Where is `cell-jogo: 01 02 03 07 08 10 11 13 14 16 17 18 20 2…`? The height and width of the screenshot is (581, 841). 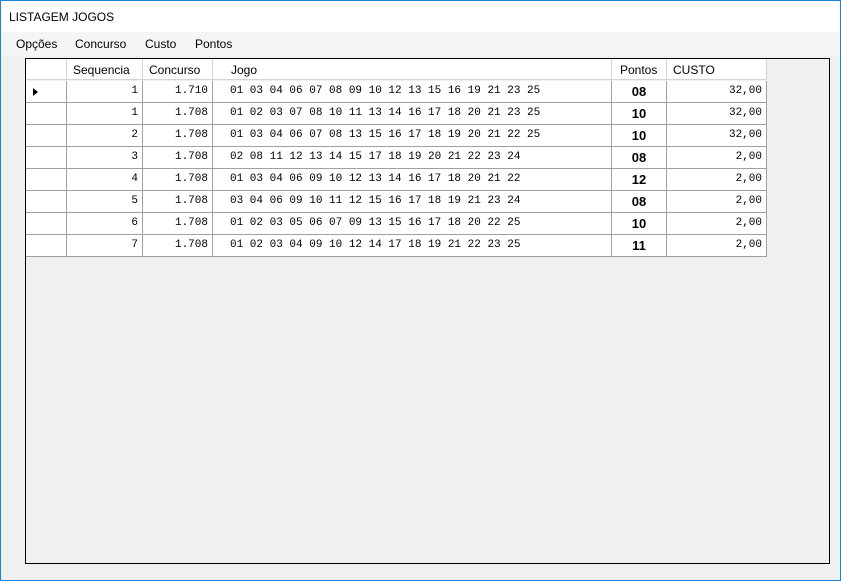 cell-jogo: 01 02 03 07 08 10 11 13 14 16 17 18 20 2… is located at coordinates (412, 114).